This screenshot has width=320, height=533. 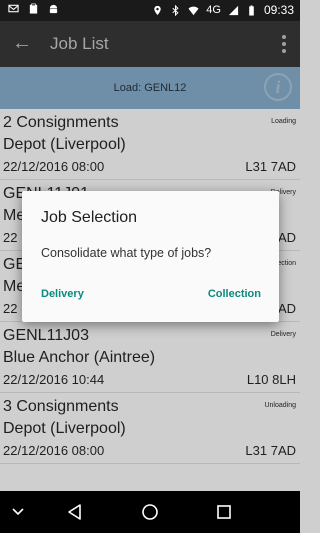 What do you see at coordinates (62, 294) in the screenshot?
I see `delivery-button: Delivery` at bounding box center [62, 294].